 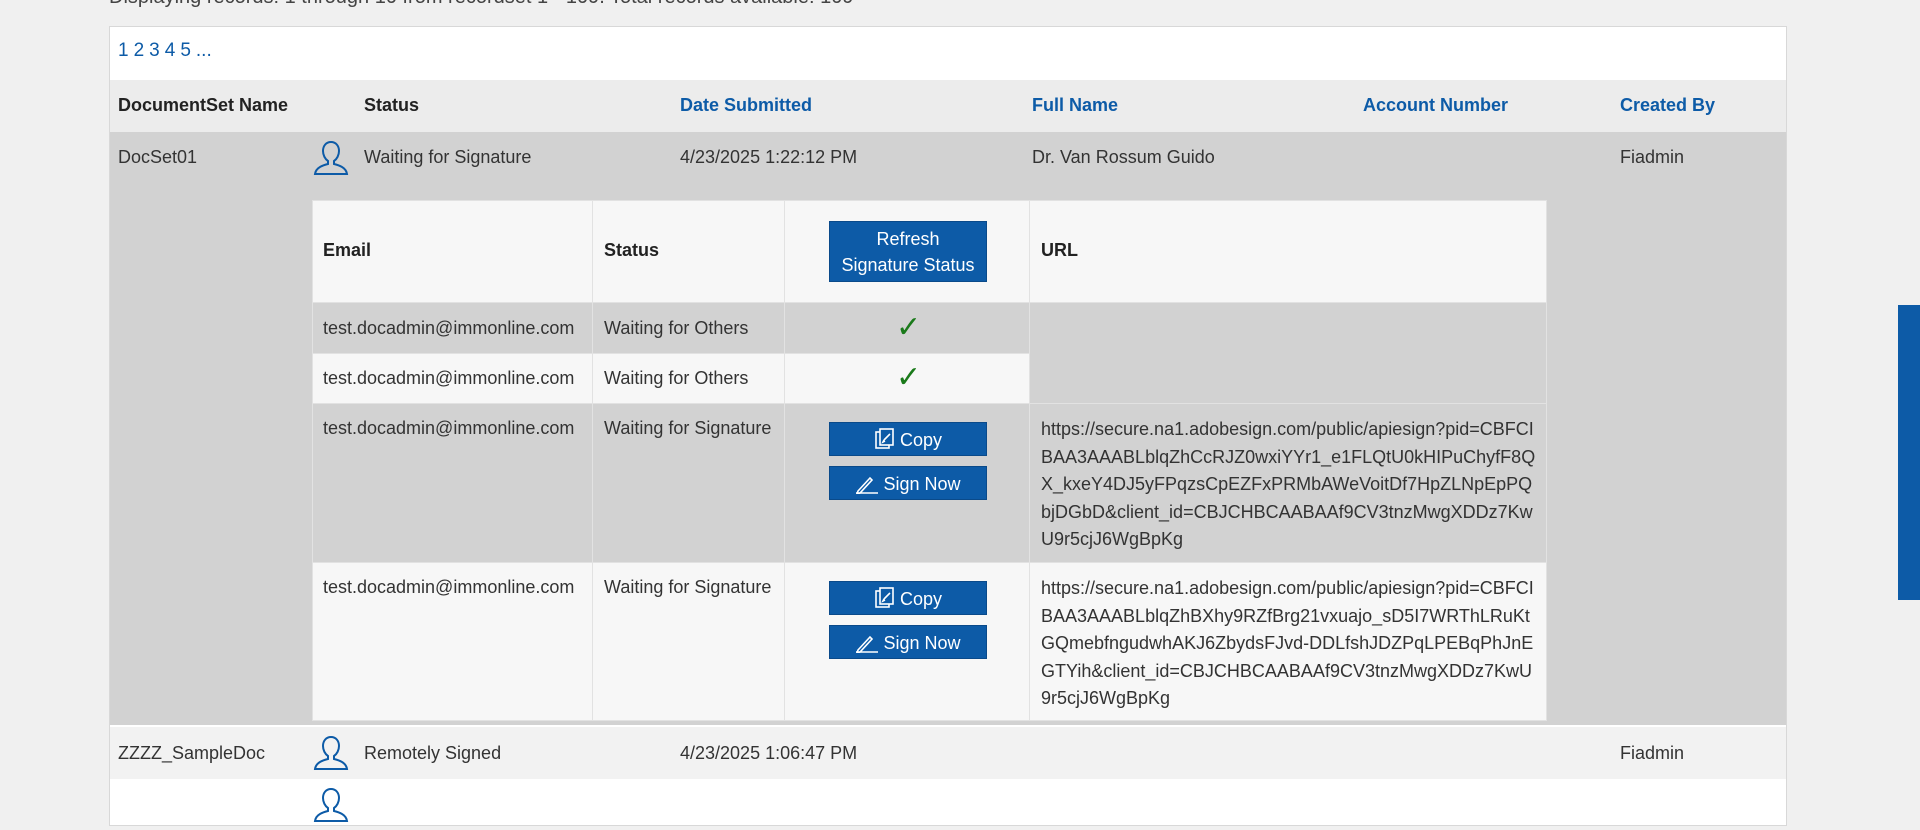 What do you see at coordinates (433, 753) in the screenshot?
I see `row-status: Remotely Signed` at bounding box center [433, 753].